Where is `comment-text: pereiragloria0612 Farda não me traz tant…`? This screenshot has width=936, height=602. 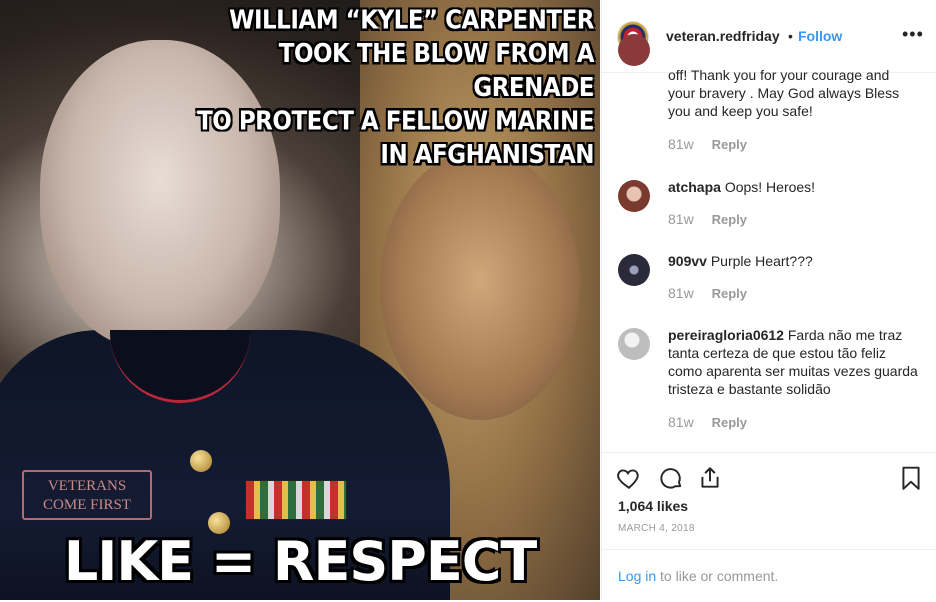 comment-text: pereiragloria0612 Farda não me traz tant… is located at coordinates (793, 362).